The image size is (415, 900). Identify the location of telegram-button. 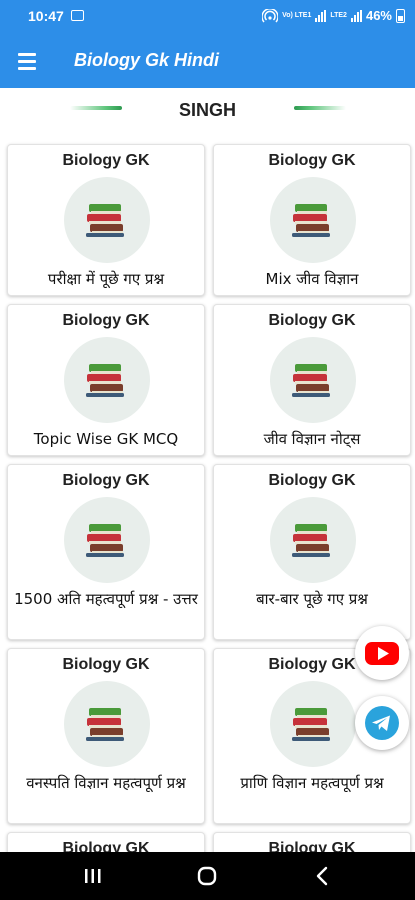
(382, 723).